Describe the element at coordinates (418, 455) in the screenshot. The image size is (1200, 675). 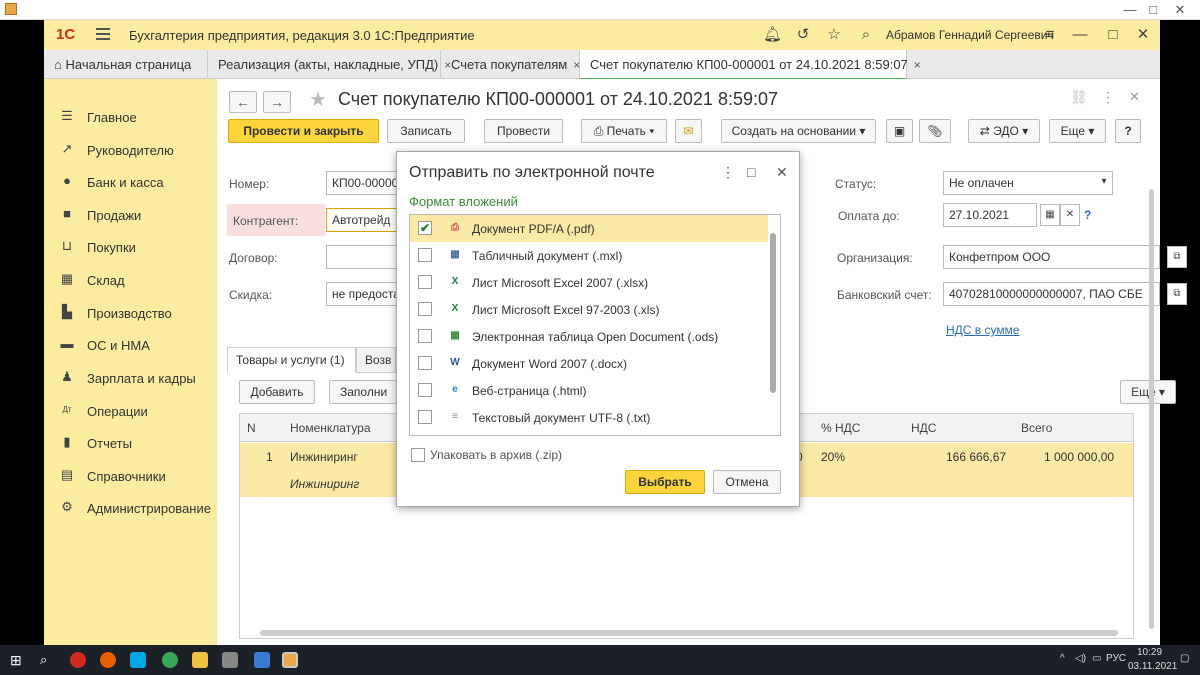
I see `zip-checkbox` at that location.